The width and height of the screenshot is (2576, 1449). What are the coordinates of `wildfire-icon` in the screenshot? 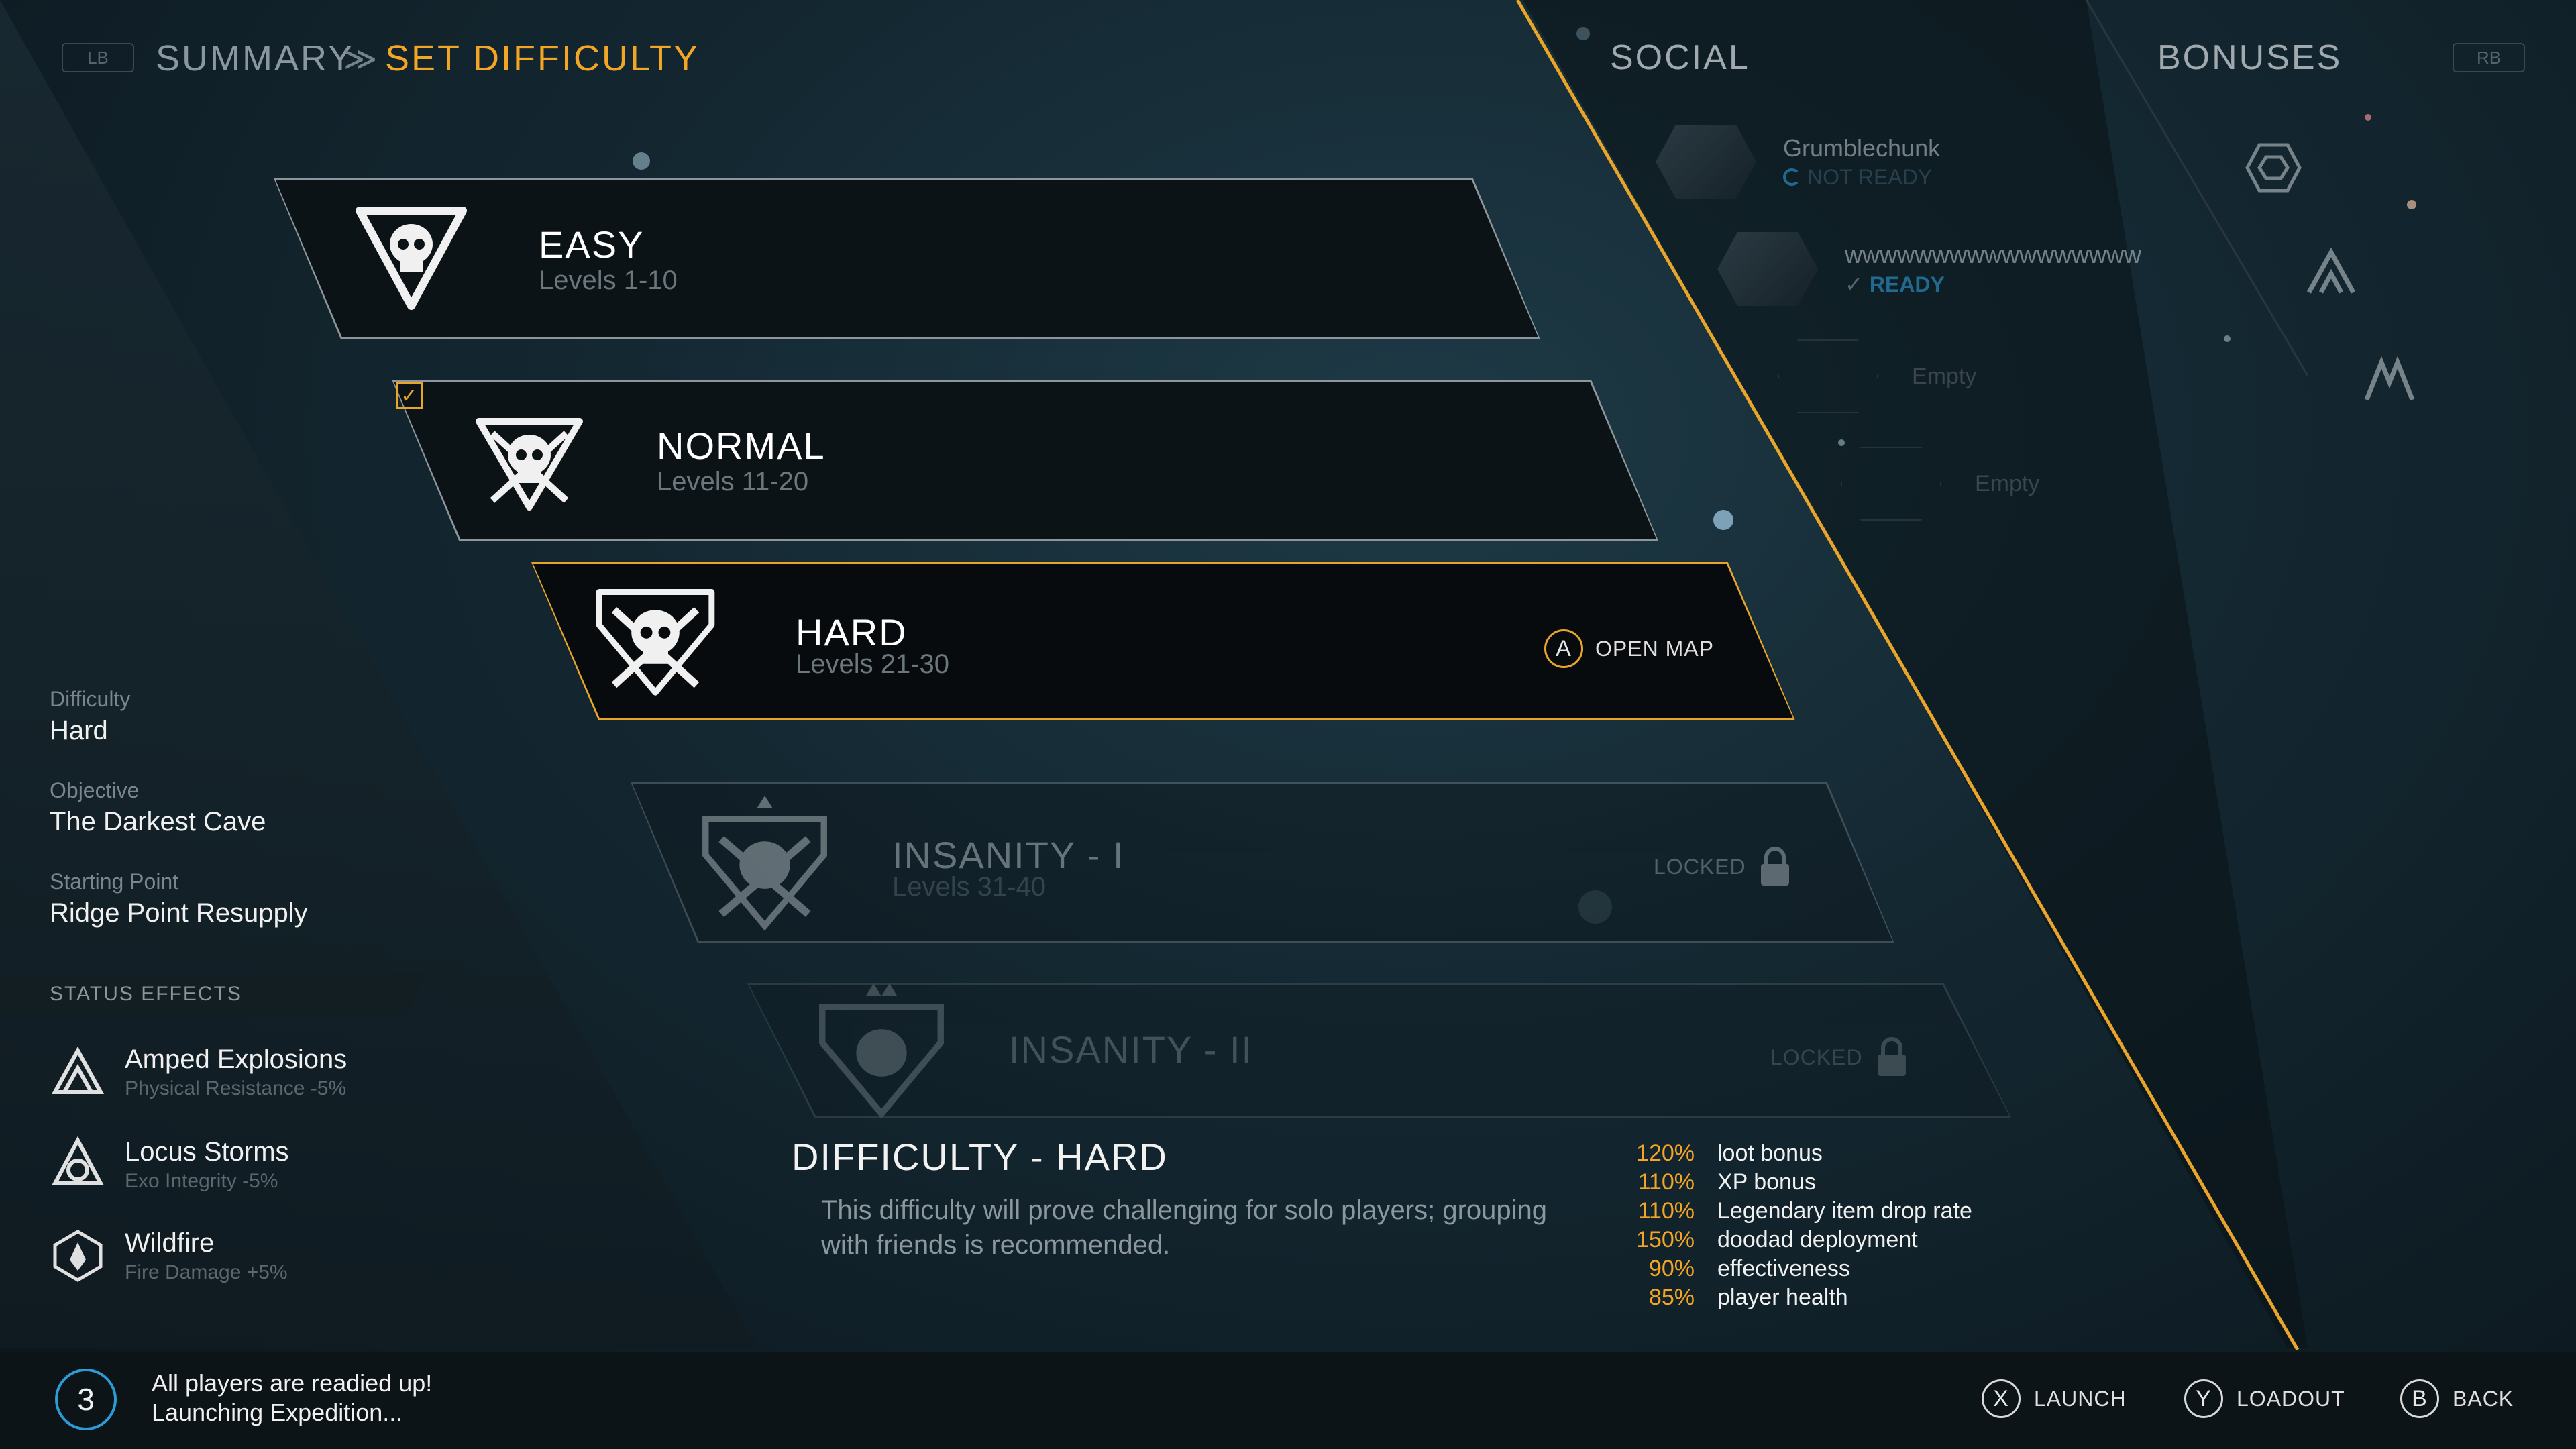 It's located at (78, 1256).